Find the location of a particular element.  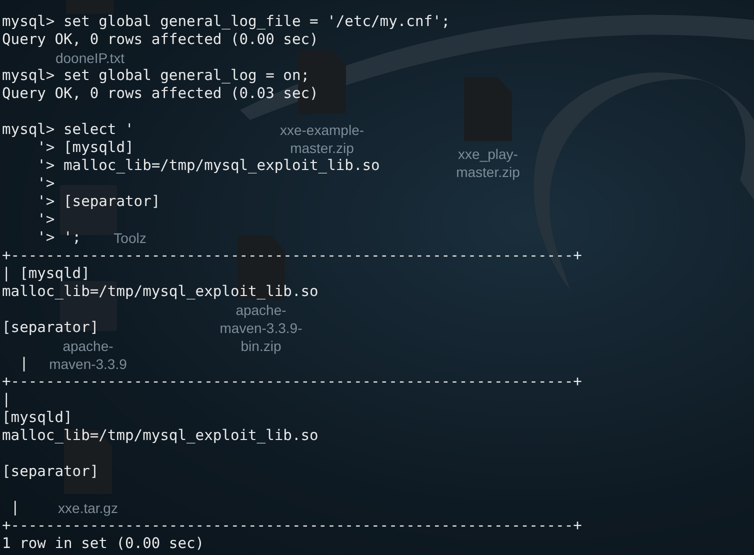

terminal-line: '> '; is located at coordinates (59, 238).